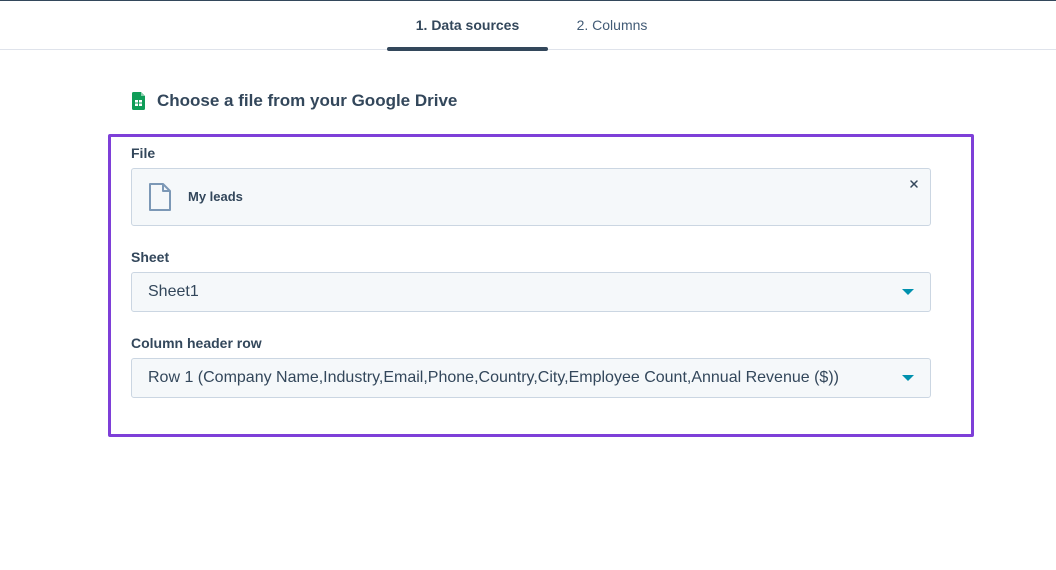 The image size is (1056, 570). What do you see at coordinates (143, 153) in the screenshot?
I see `file-label: File` at bounding box center [143, 153].